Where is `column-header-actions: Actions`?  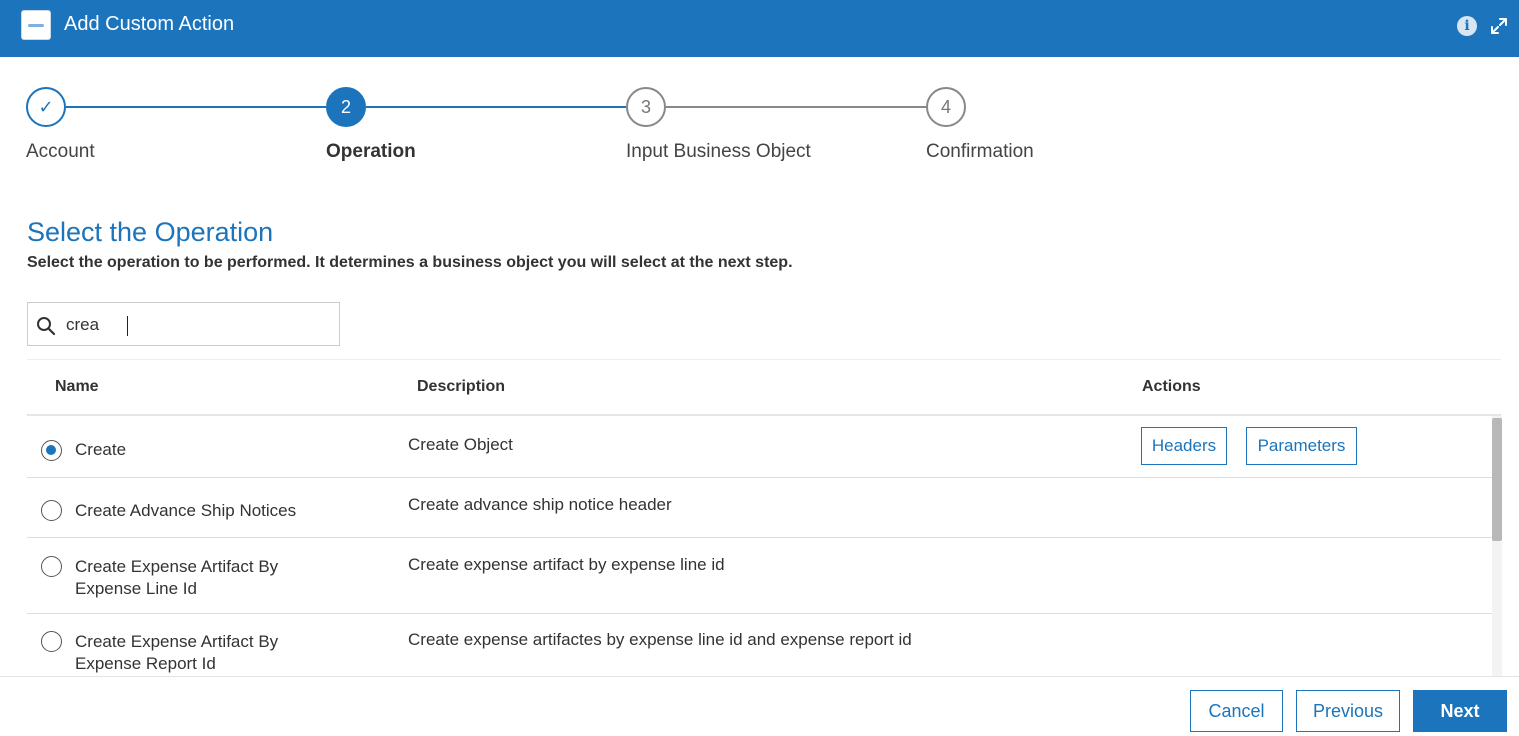
column-header-actions: Actions is located at coordinates (1171, 386).